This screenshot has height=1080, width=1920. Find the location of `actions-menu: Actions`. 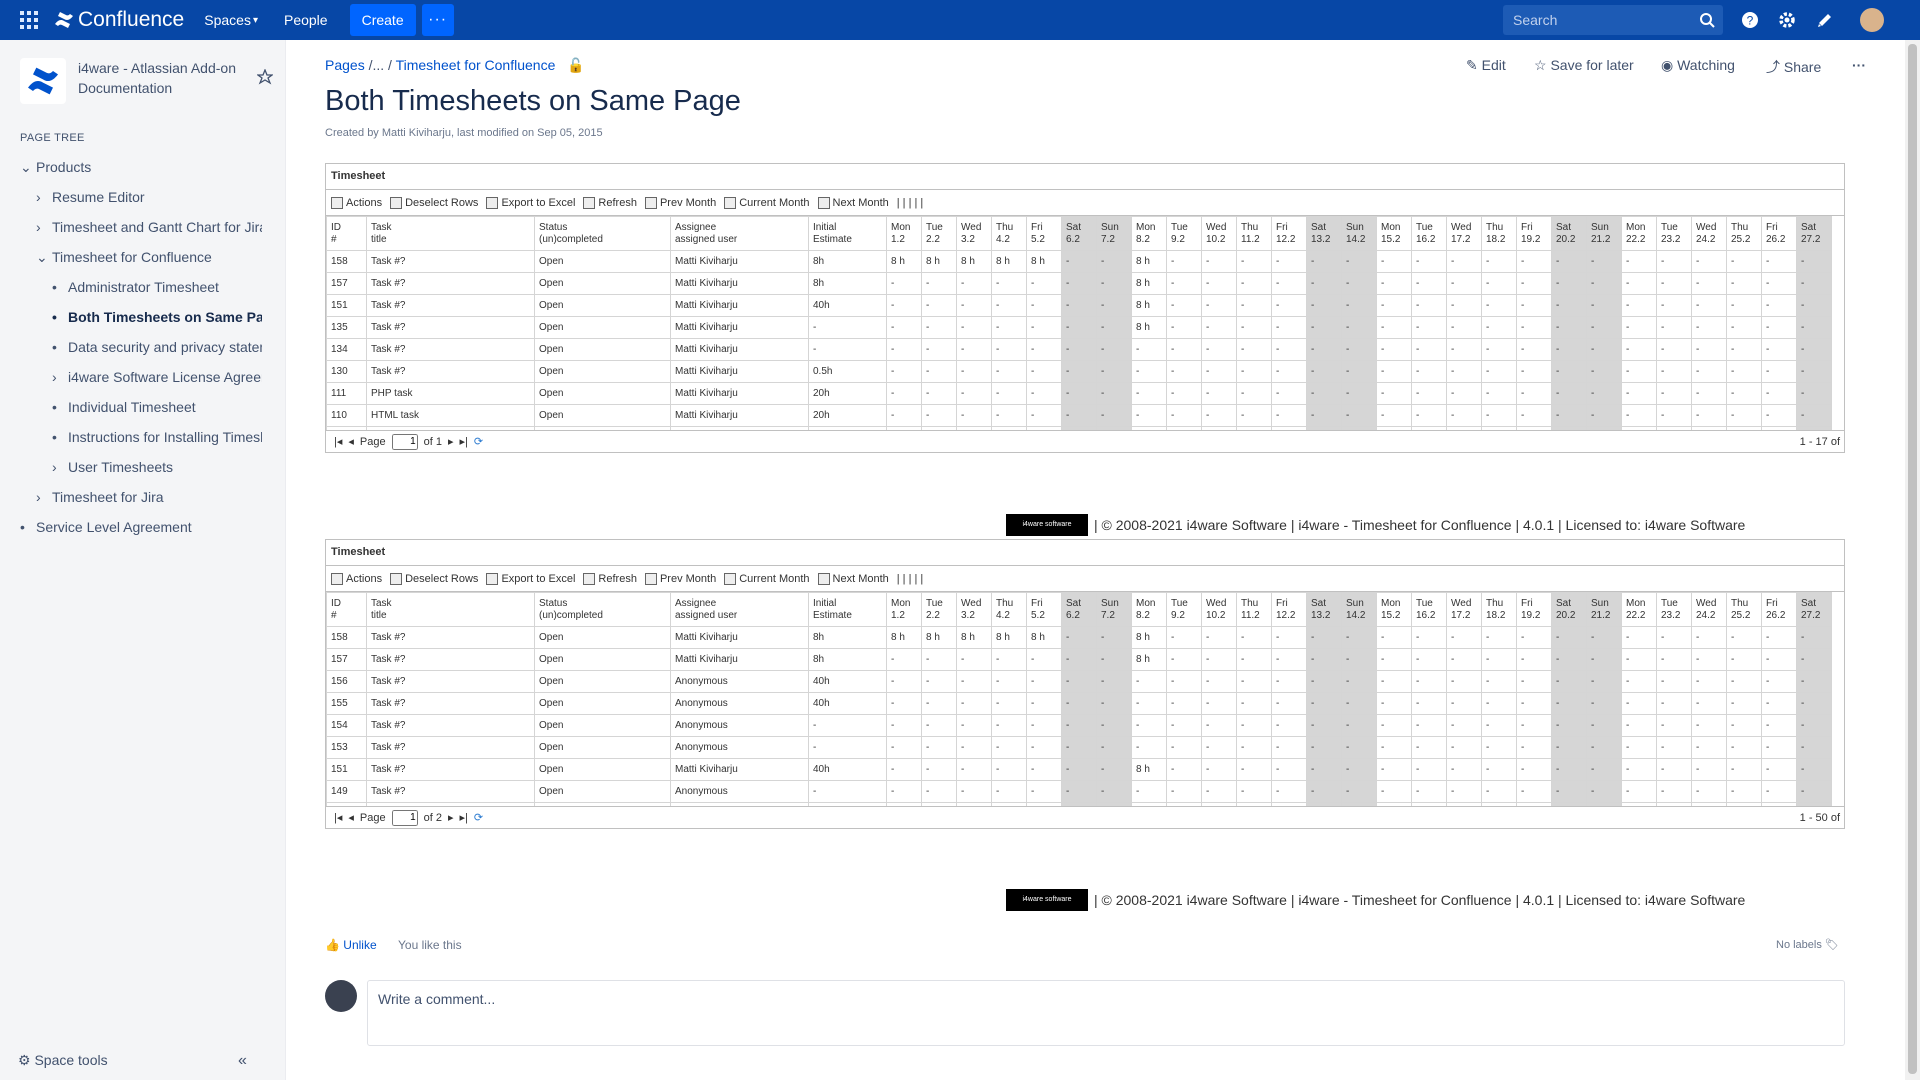

actions-menu: Actions is located at coordinates (356, 202).